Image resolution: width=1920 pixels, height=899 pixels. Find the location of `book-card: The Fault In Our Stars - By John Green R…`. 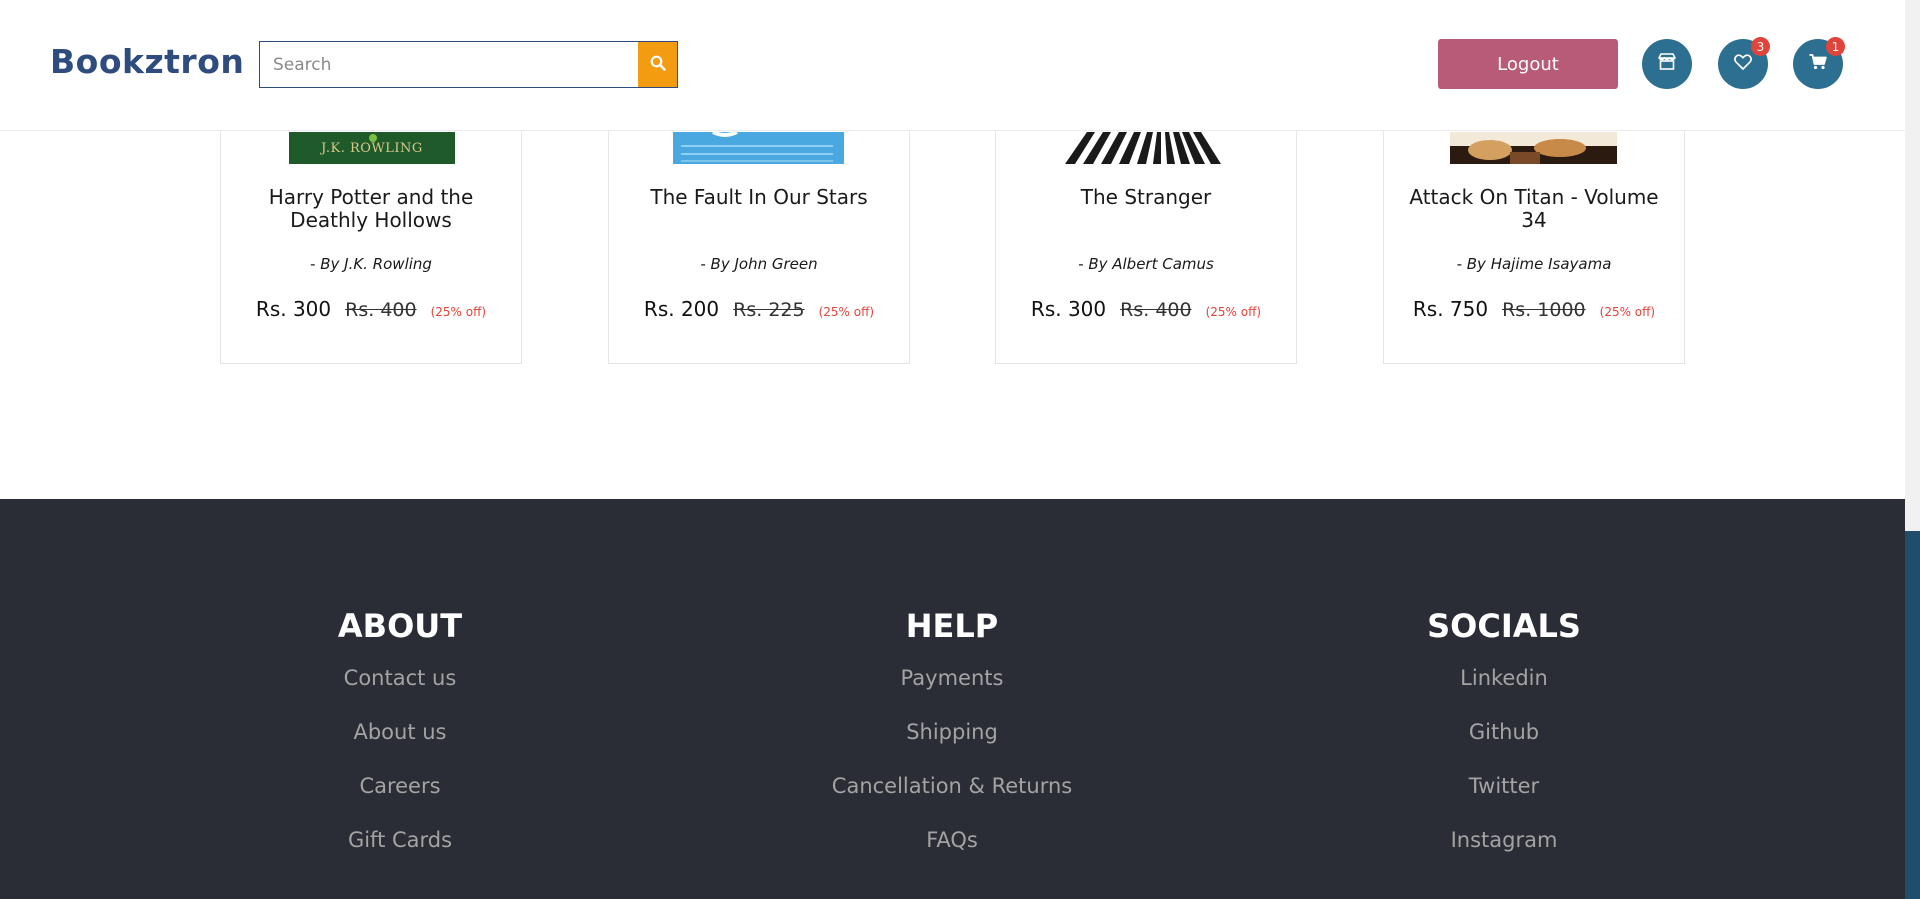

book-card: The Fault In Our Stars - By John Green R… is located at coordinates (759, 227).